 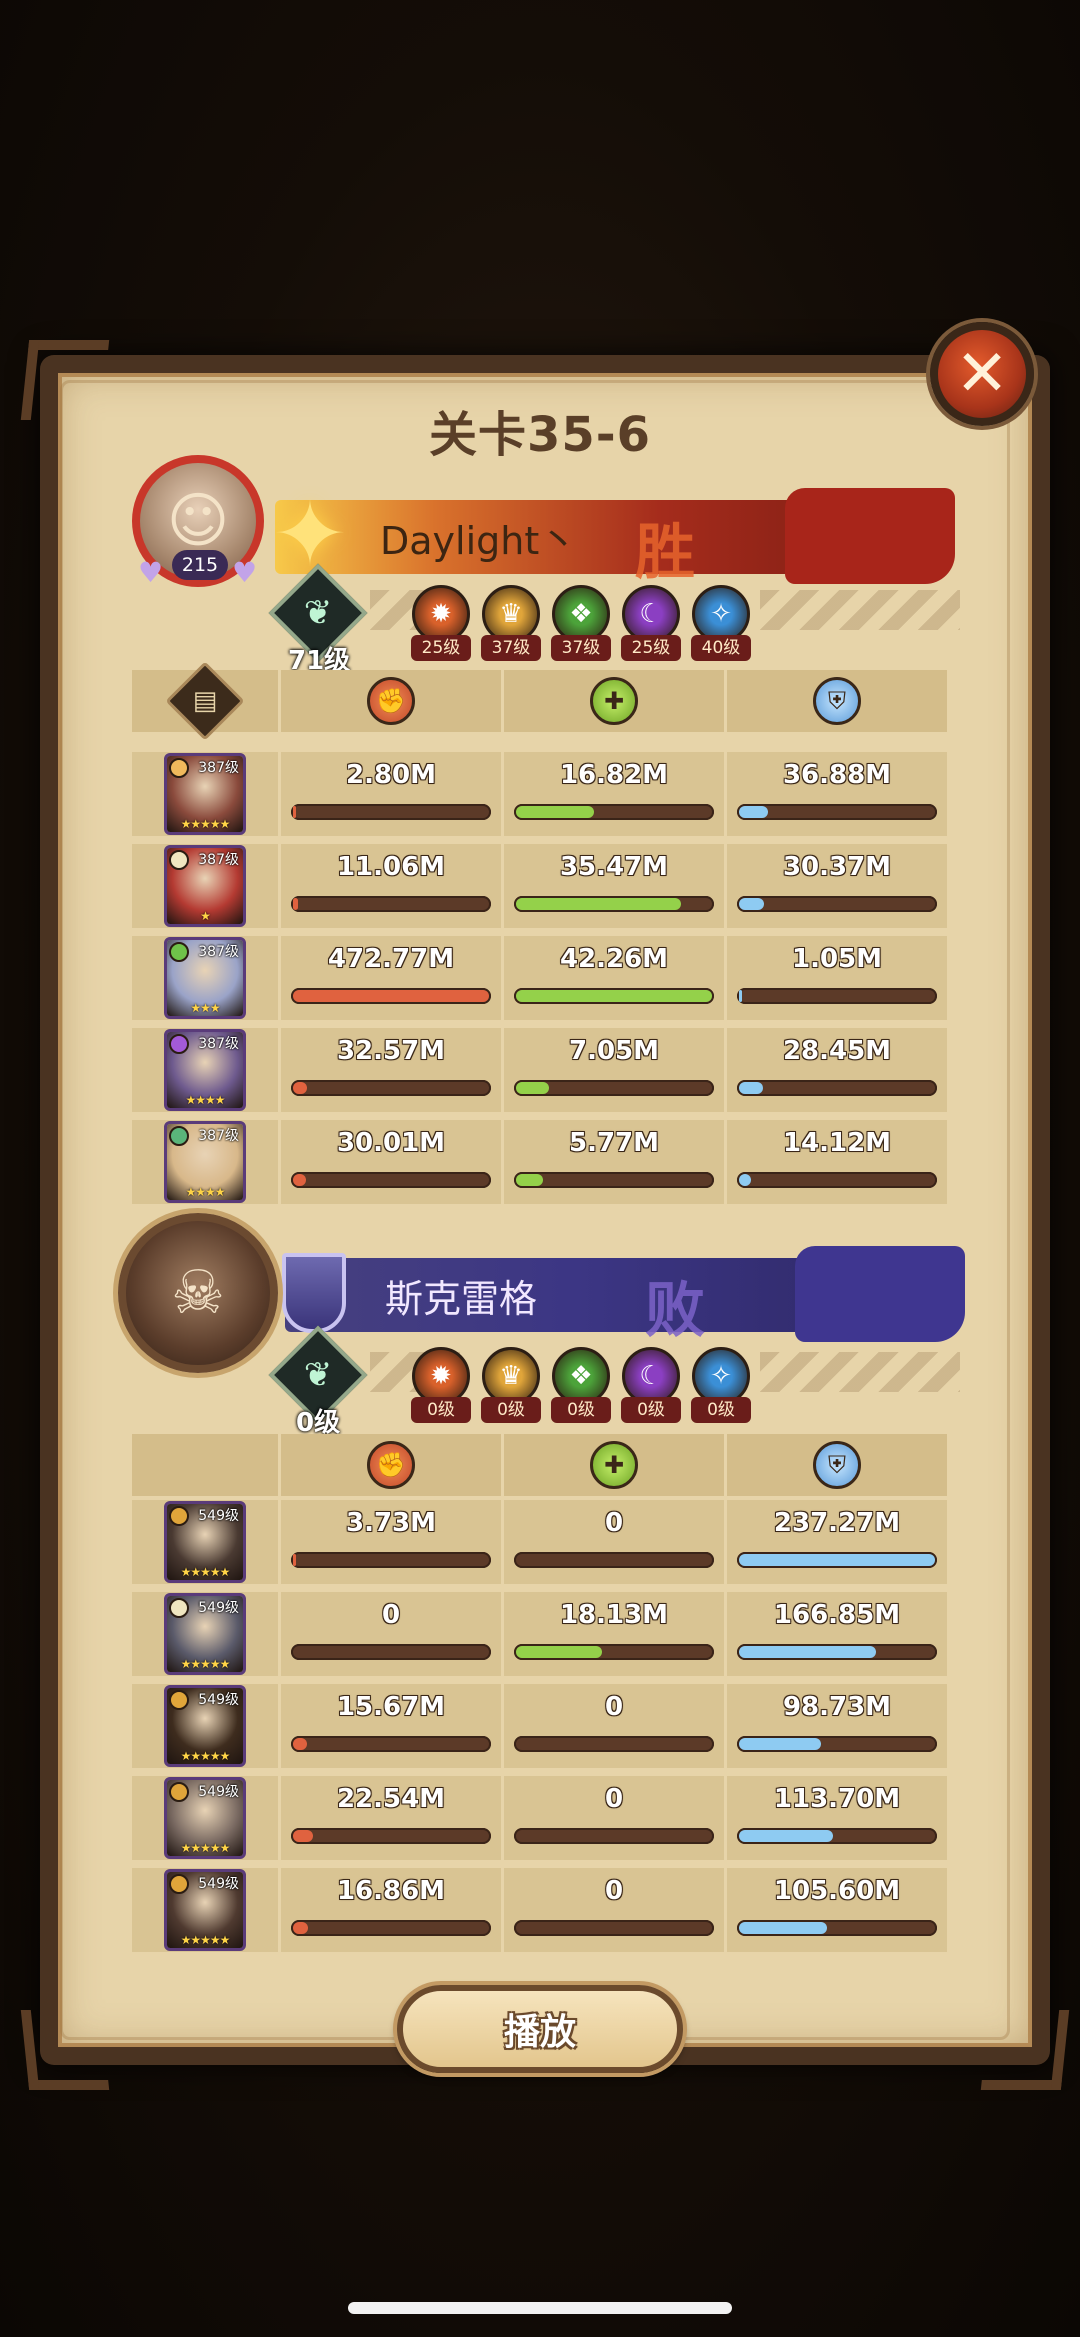 What do you see at coordinates (391, 1891) in the screenshot?
I see `damage-value: 16.86M` at bounding box center [391, 1891].